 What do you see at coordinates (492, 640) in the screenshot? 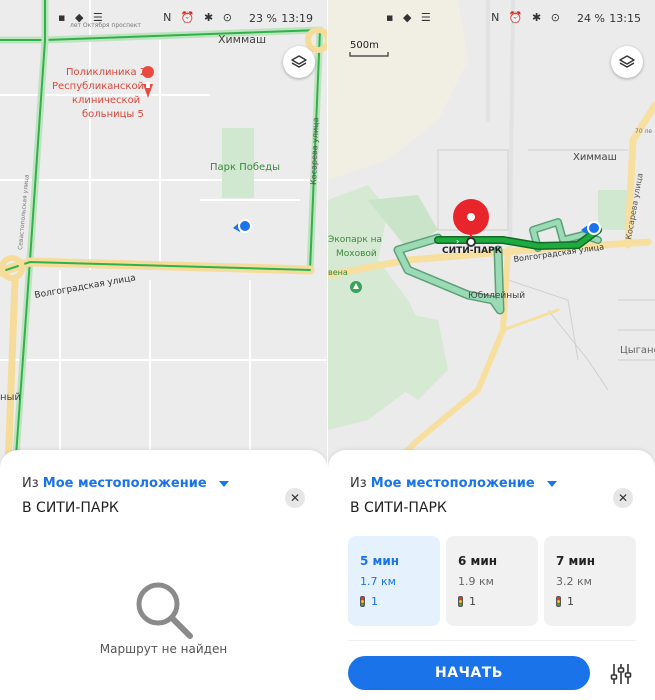
I see `divider-line` at bounding box center [492, 640].